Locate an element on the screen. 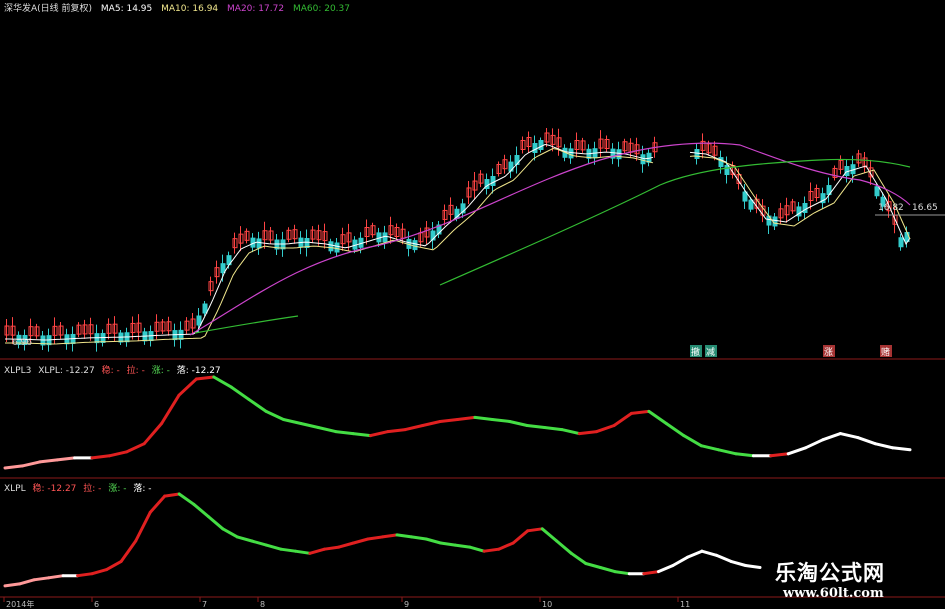 This screenshot has width=945, height=609. watermark-title: 乐淘公式网 is located at coordinates (830, 573).